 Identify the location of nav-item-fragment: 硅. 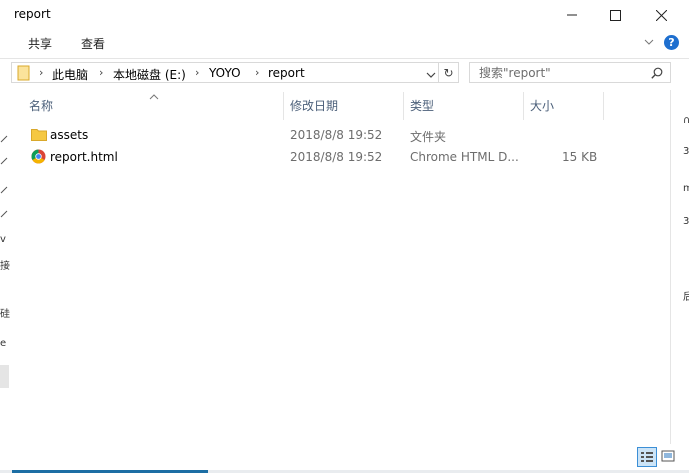
(5, 312).